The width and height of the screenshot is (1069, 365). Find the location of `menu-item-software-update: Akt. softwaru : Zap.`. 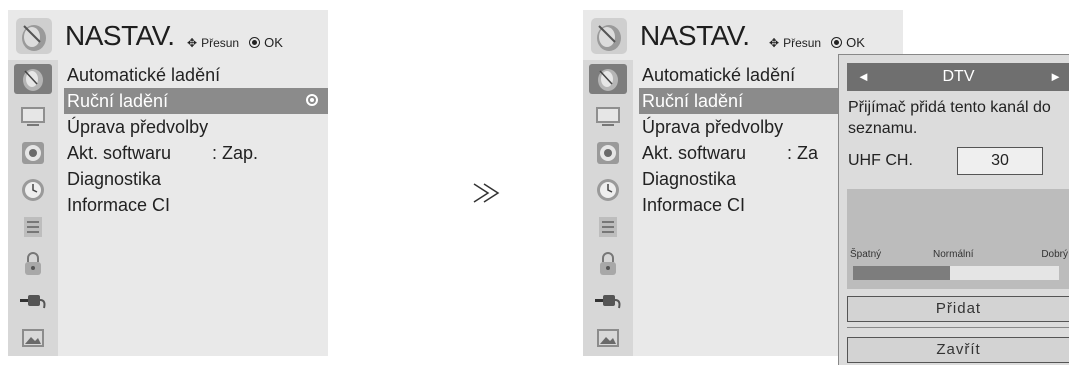

menu-item-software-update: Akt. softwaru : Zap. is located at coordinates (196, 153).